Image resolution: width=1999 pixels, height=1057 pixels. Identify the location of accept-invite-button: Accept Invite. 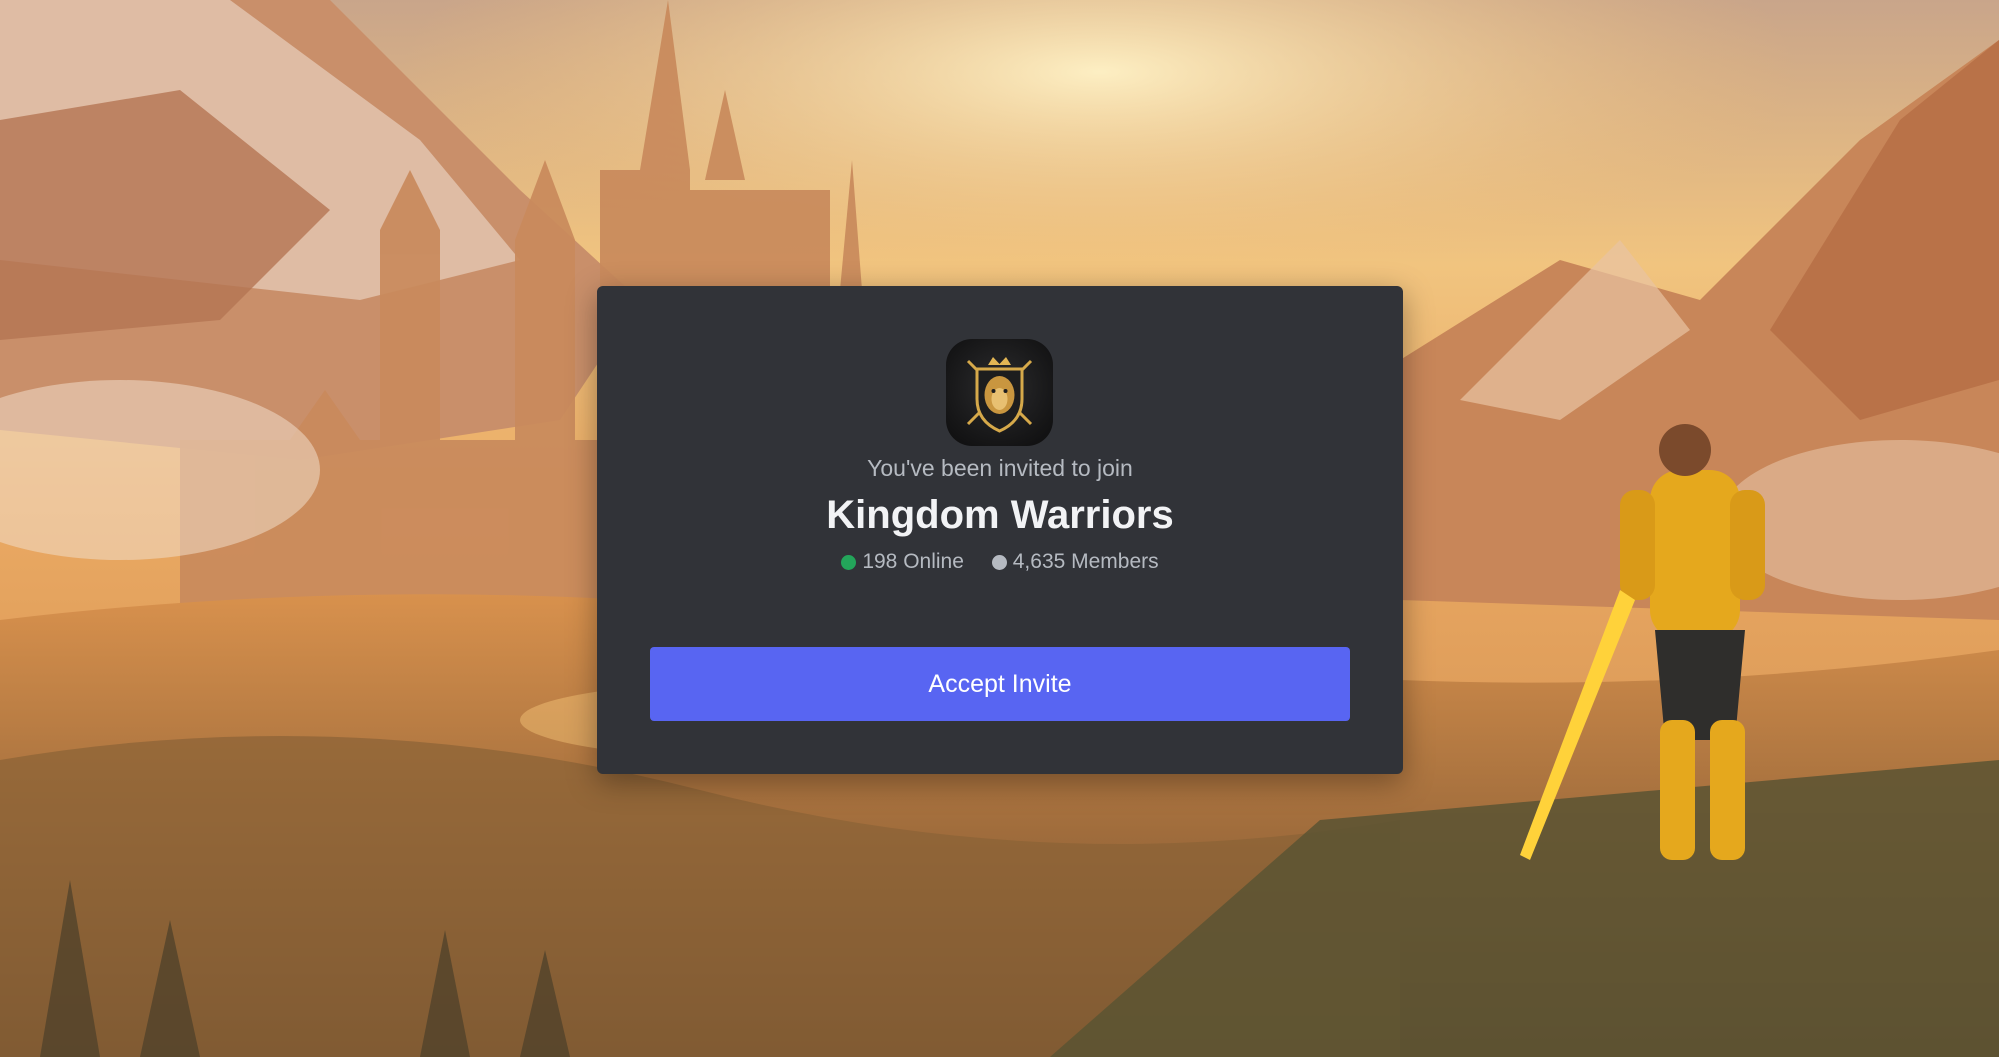
(1000, 684).